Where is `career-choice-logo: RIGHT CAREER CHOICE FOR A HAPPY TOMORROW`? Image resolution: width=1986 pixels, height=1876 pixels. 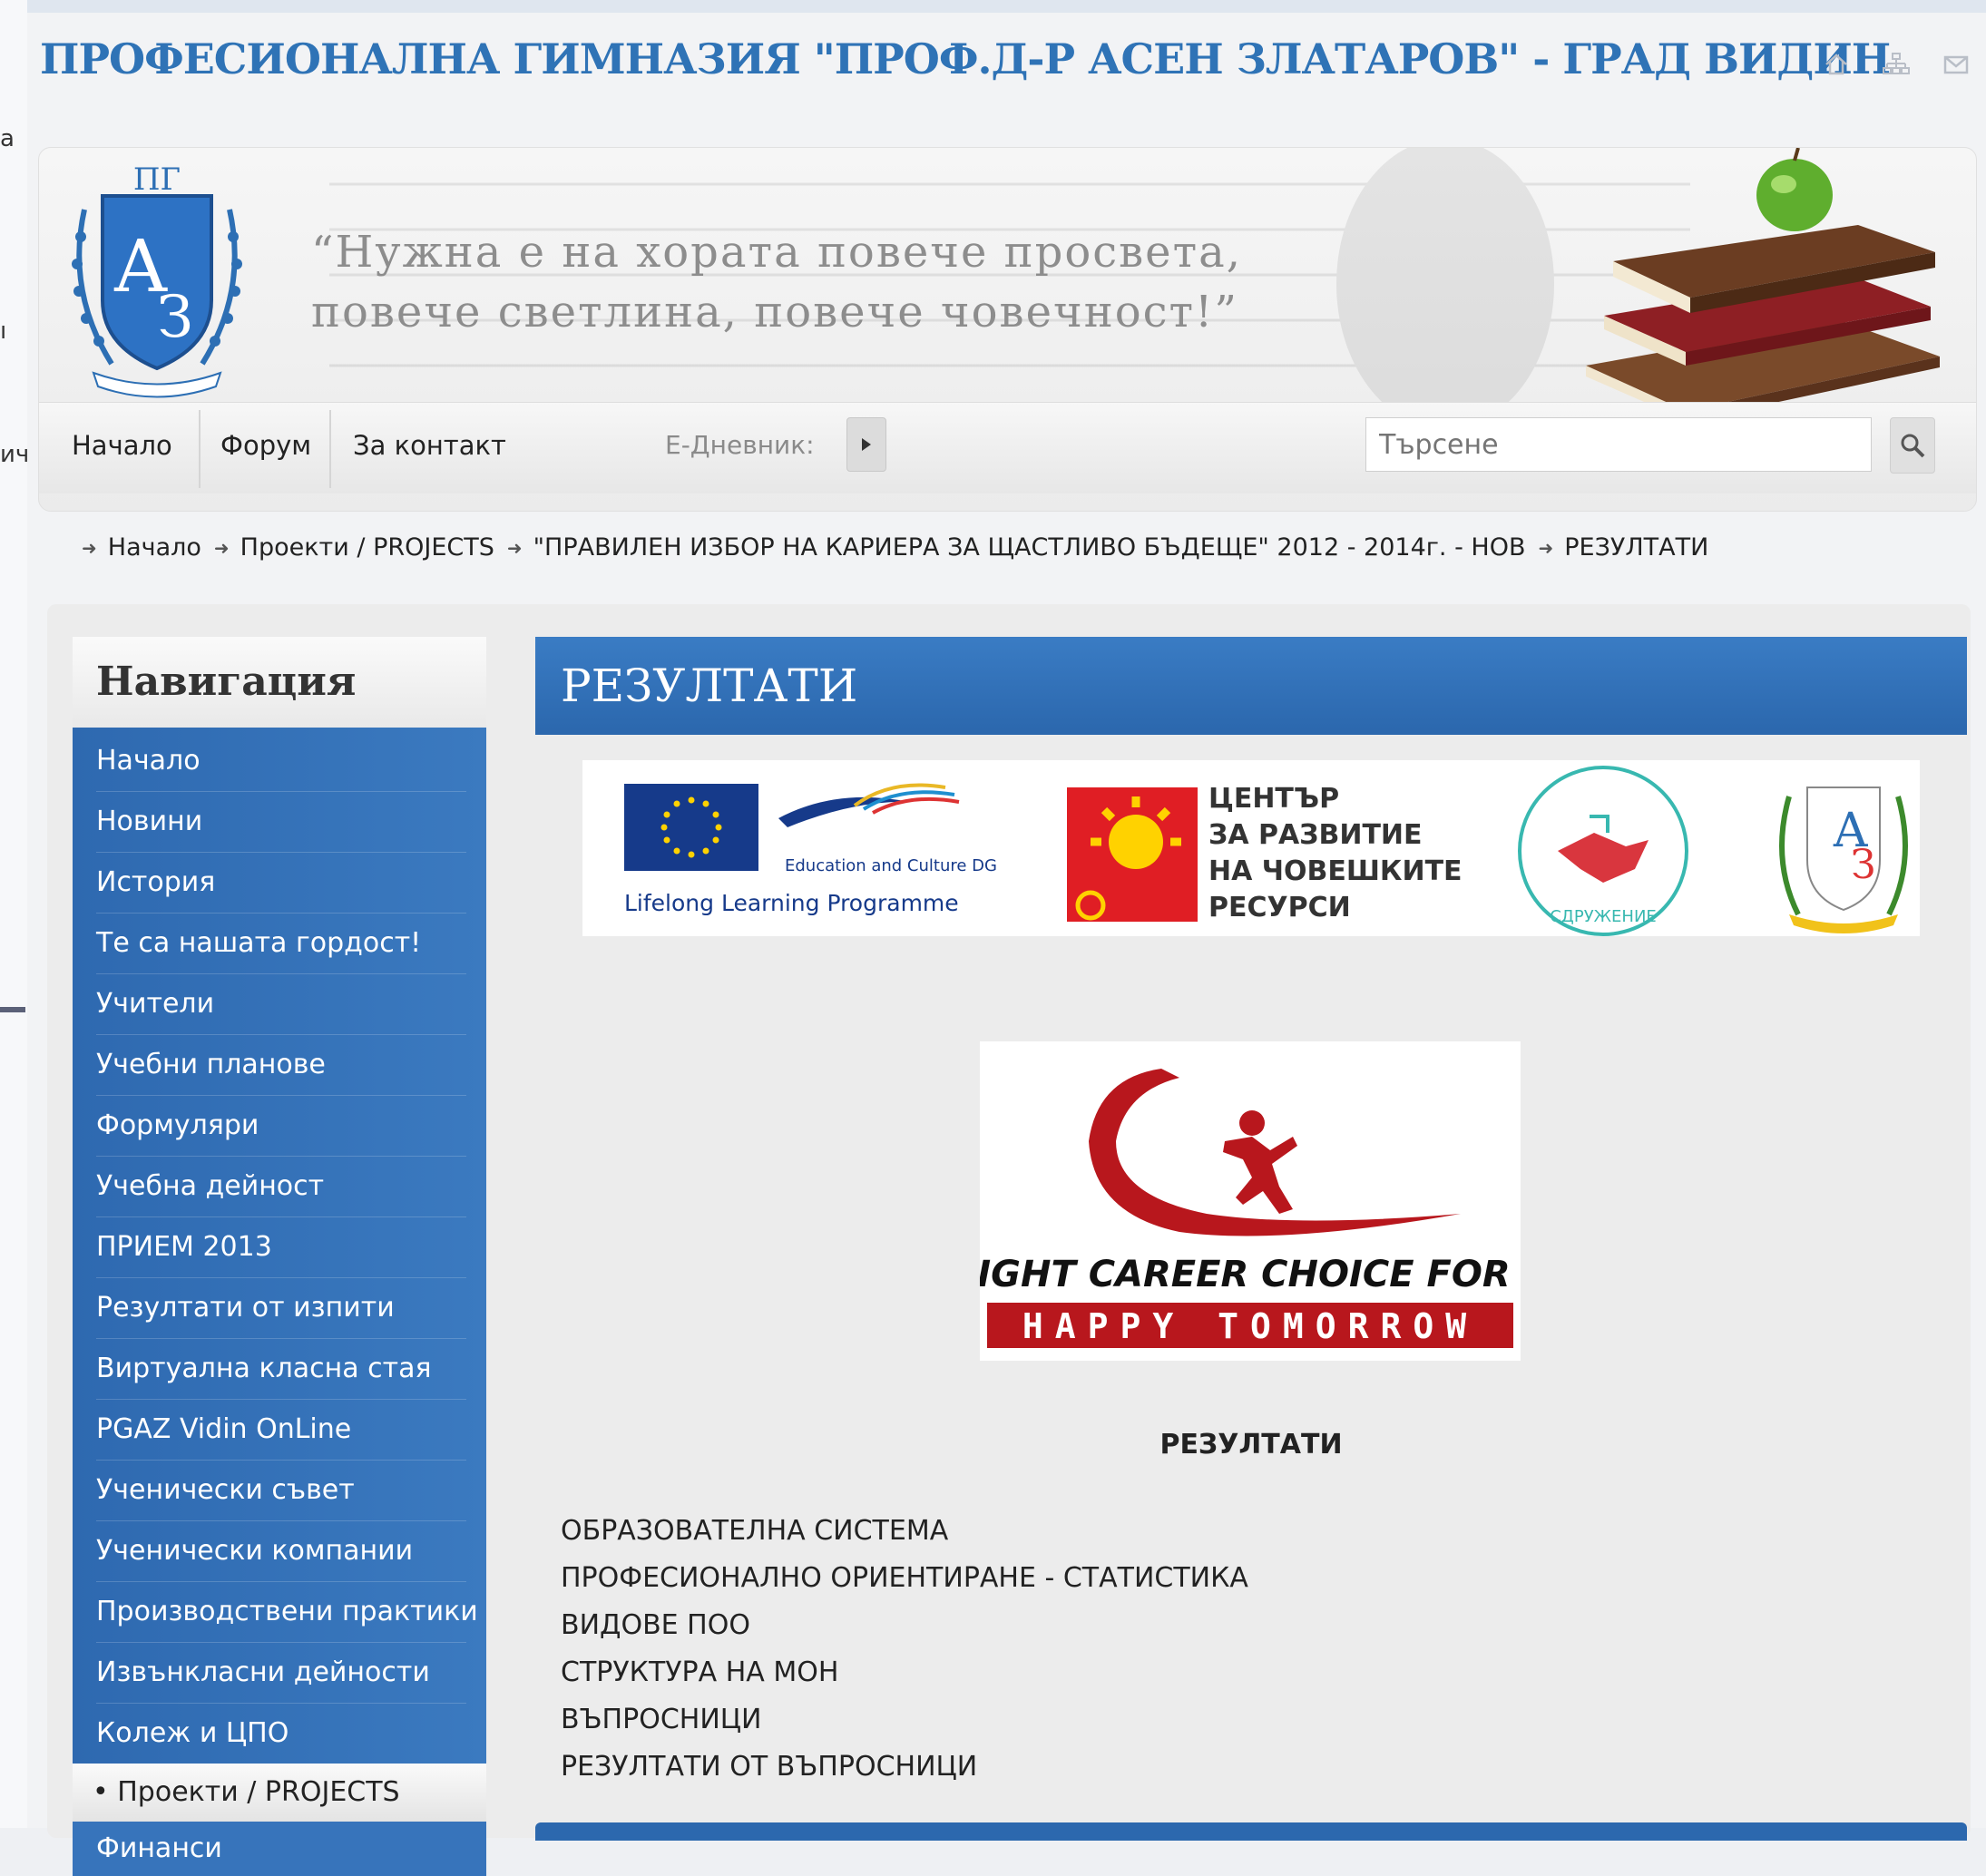 career-choice-logo: RIGHT CAREER CHOICE FOR A HAPPY TOMORROW is located at coordinates (1250, 1201).